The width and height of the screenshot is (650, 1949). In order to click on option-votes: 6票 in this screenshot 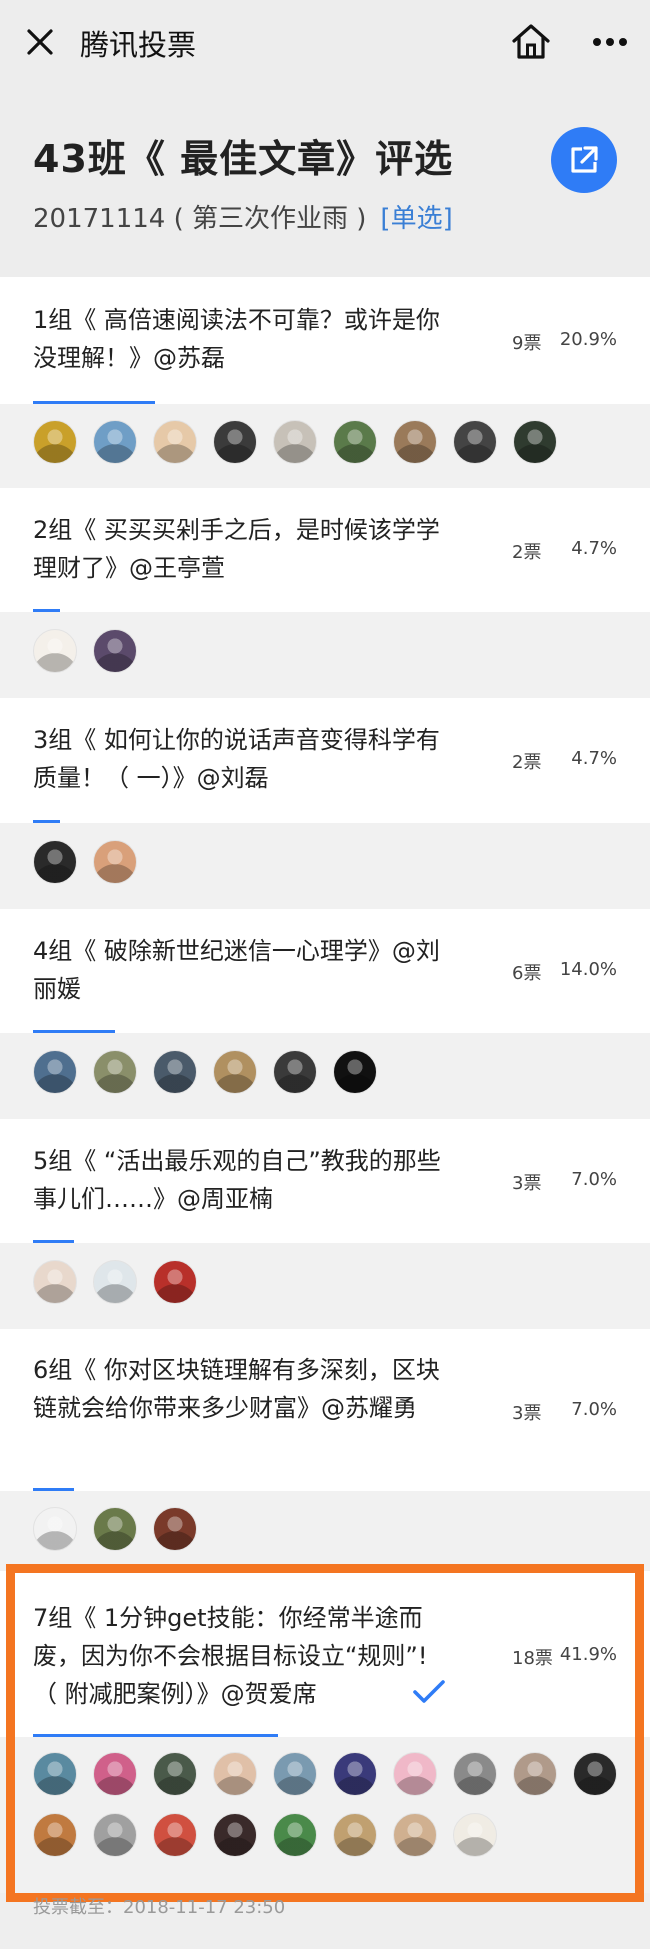, I will do `click(527, 973)`.